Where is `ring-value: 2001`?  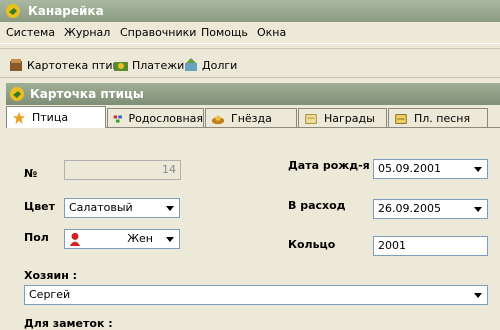 ring-value: 2001 is located at coordinates (392, 245).